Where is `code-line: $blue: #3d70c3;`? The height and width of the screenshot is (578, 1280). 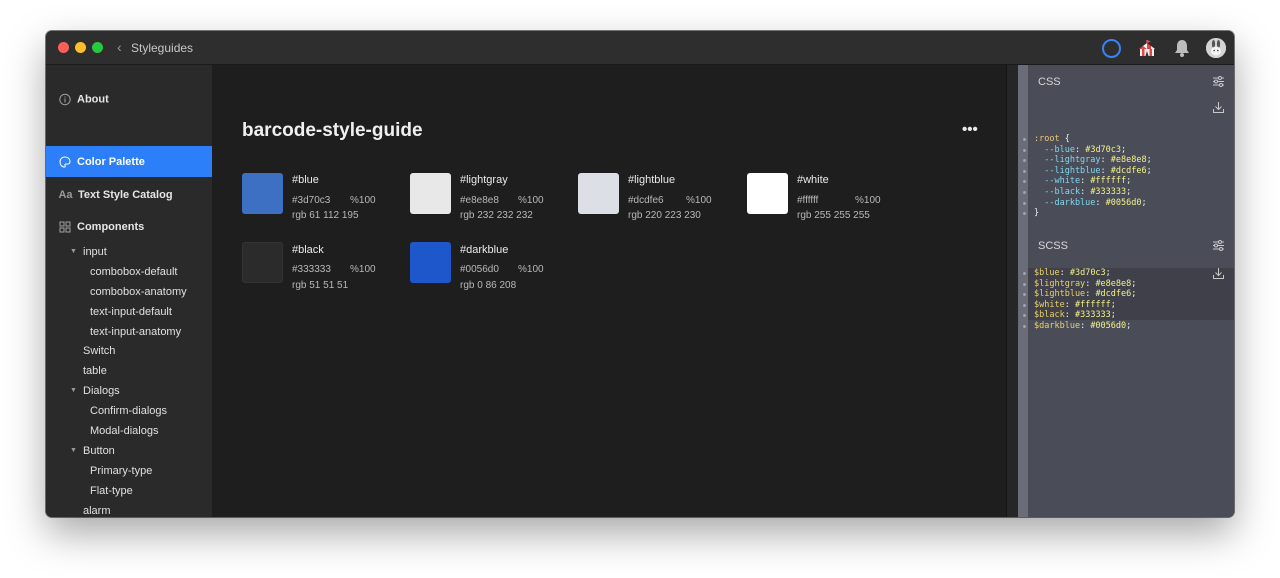 code-line: $blue: #3d70c3; is located at coordinates (1128, 273).